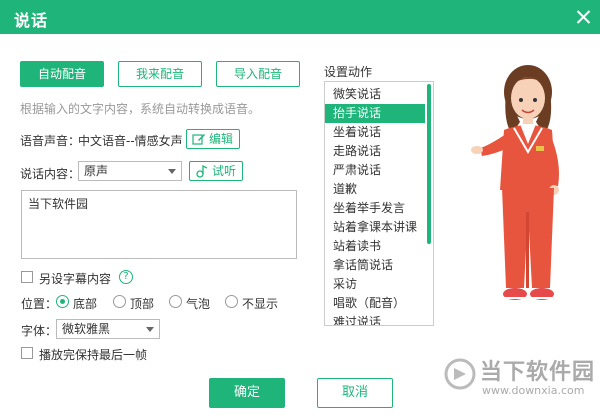 The image size is (600, 419). Describe the element at coordinates (86, 329) in the screenshot. I see `font-select-value: 微软雅黑` at that location.